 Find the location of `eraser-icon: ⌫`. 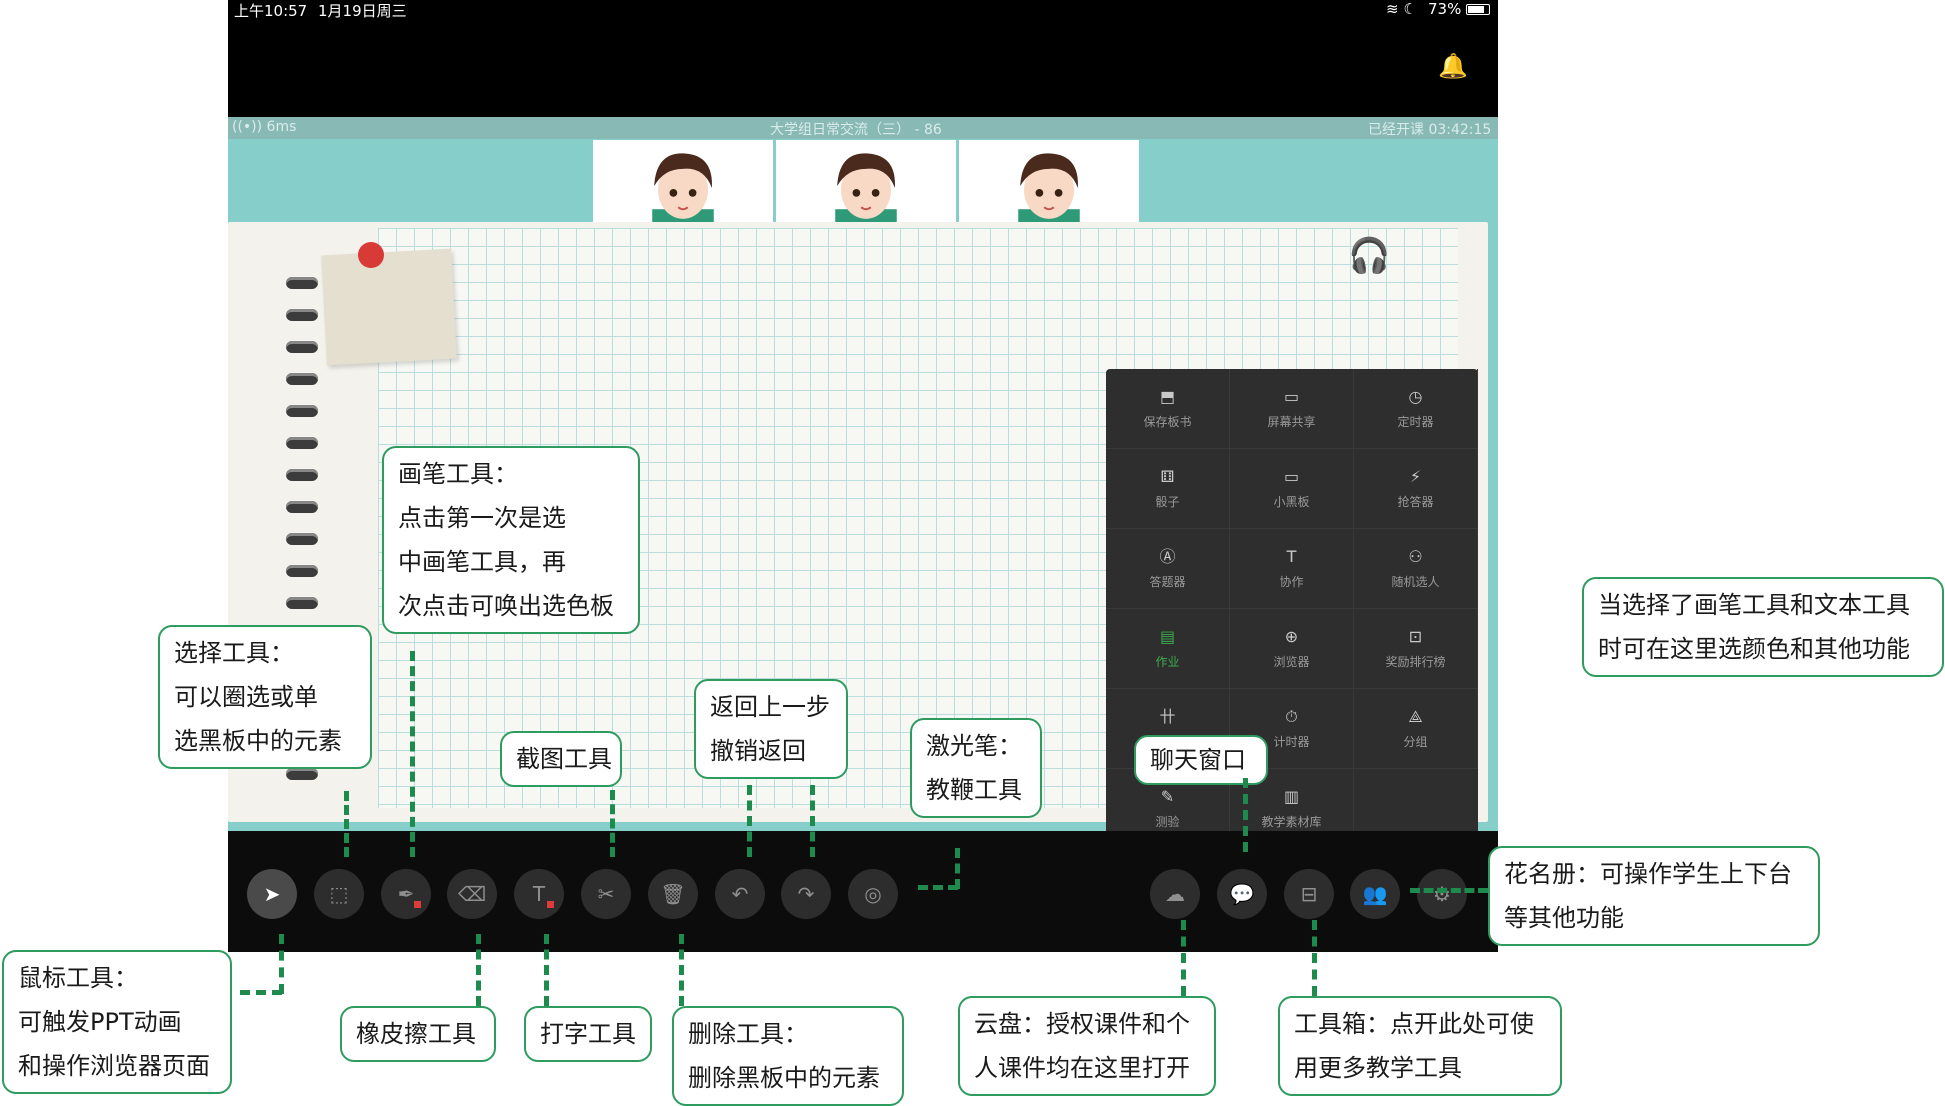

eraser-icon: ⌫ is located at coordinates (472, 894).